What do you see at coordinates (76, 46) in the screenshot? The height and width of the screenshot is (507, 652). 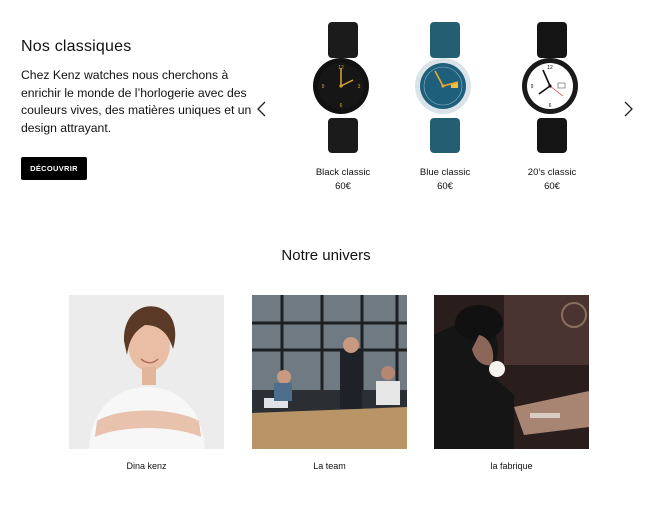 I see `section-heading: Nos classiques` at bounding box center [76, 46].